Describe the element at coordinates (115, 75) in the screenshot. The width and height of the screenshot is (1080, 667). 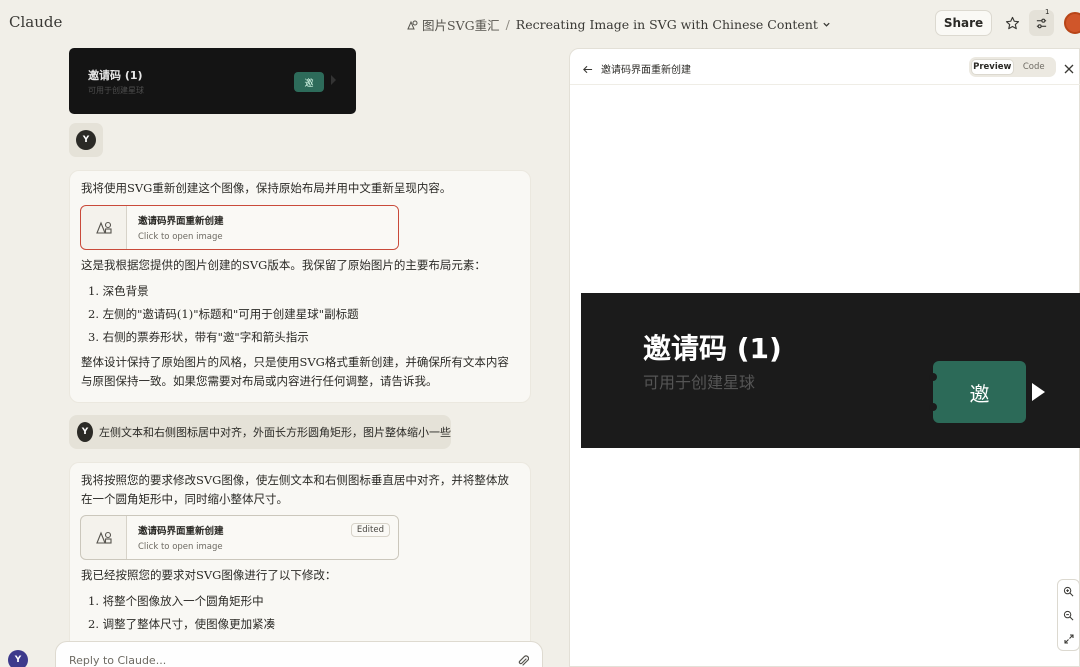
I see `preview-title: 邀请码 (1)` at that location.